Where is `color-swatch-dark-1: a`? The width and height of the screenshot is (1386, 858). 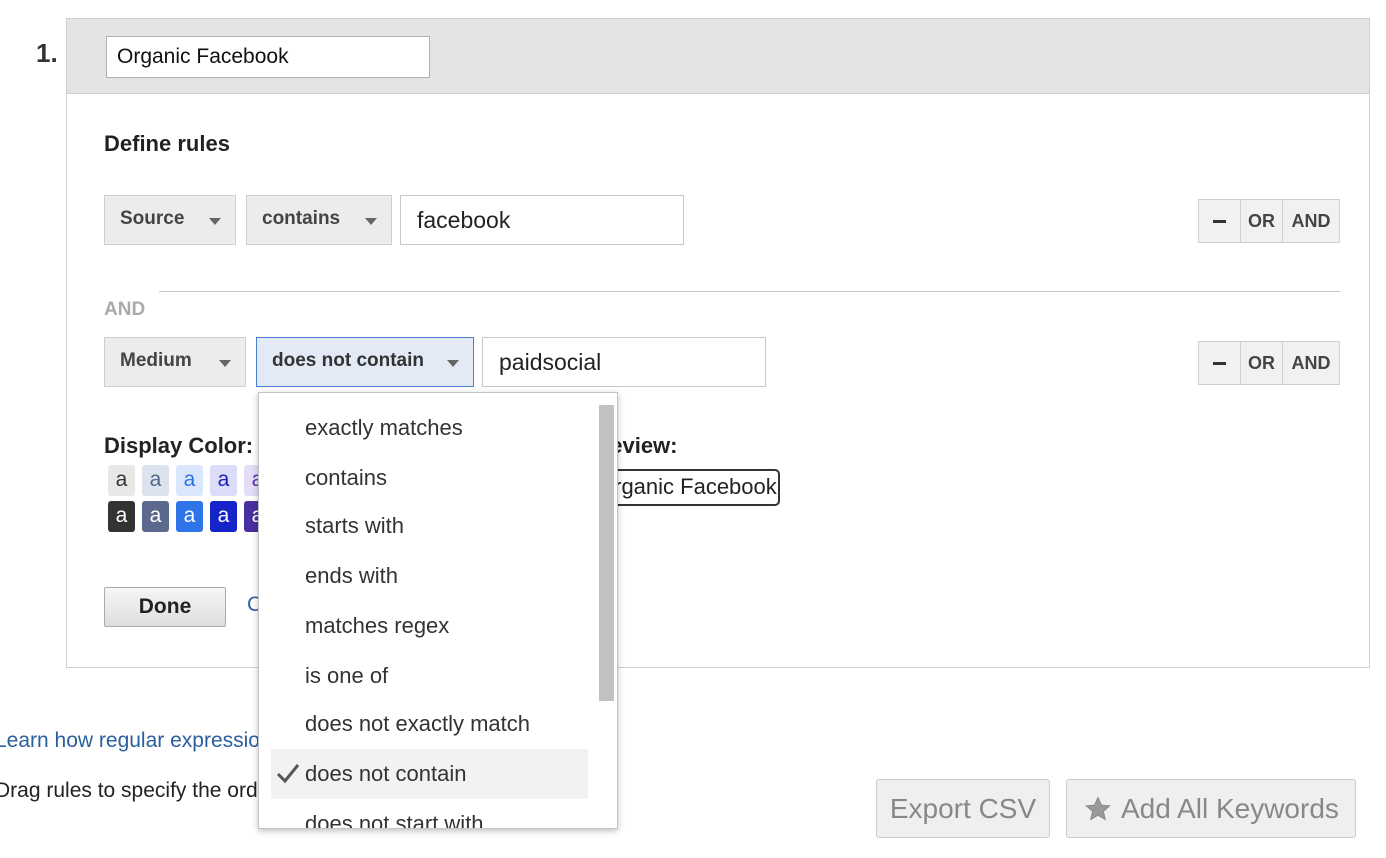
color-swatch-dark-1: a is located at coordinates (121, 516).